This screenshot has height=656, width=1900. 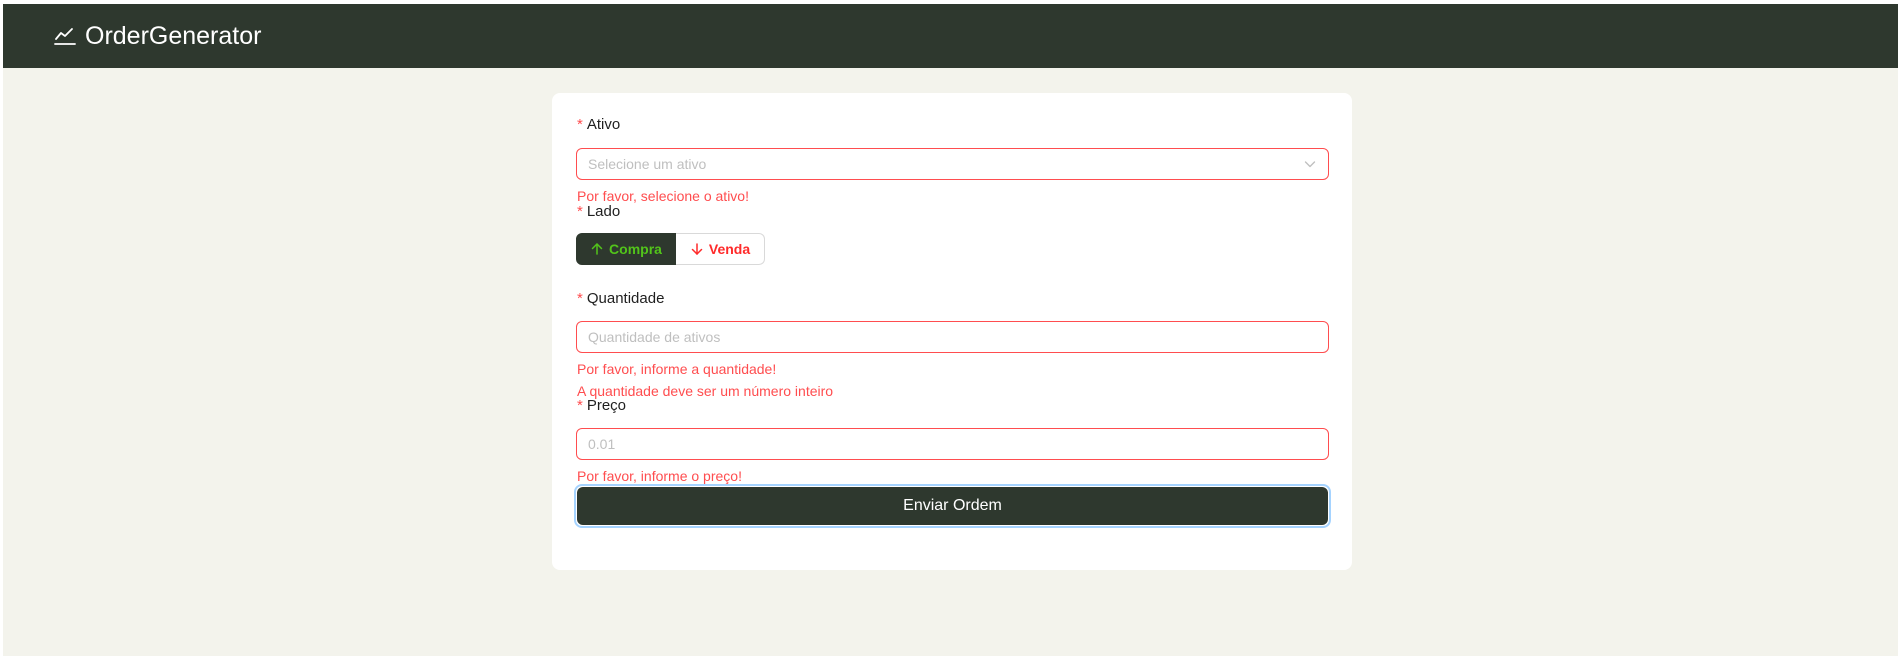 I want to click on quantity-field, so click(x=952, y=337).